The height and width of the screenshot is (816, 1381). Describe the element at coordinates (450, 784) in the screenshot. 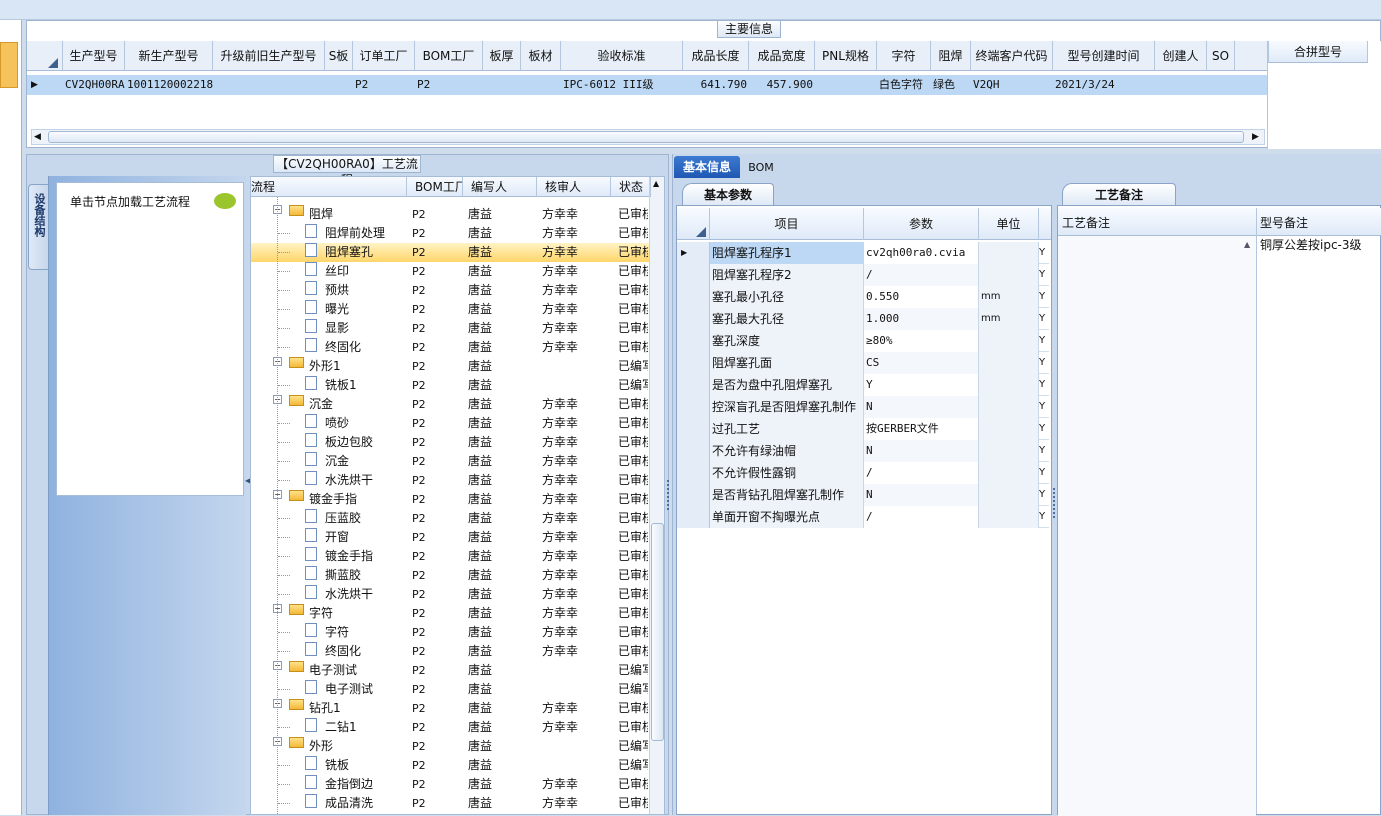

I see `tree-leaf-row: 金指倒边 P2 唐益 方幸幸 已审核` at that location.